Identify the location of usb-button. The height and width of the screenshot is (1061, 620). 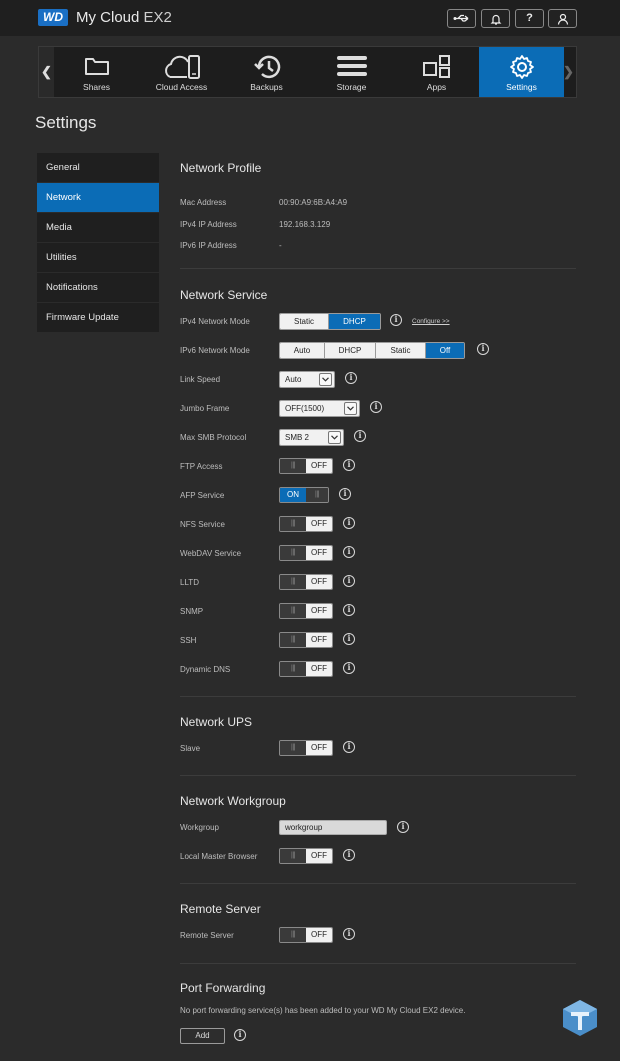
(461, 18).